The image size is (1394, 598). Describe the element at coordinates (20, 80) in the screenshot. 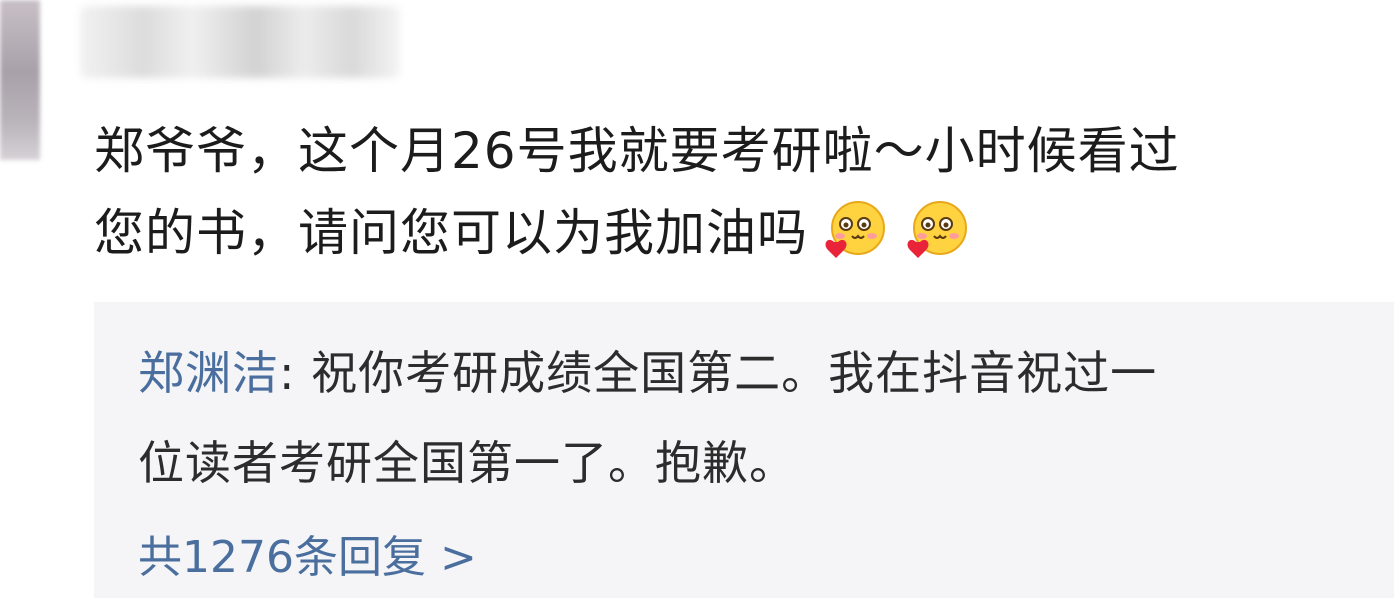

I see `avatar` at that location.